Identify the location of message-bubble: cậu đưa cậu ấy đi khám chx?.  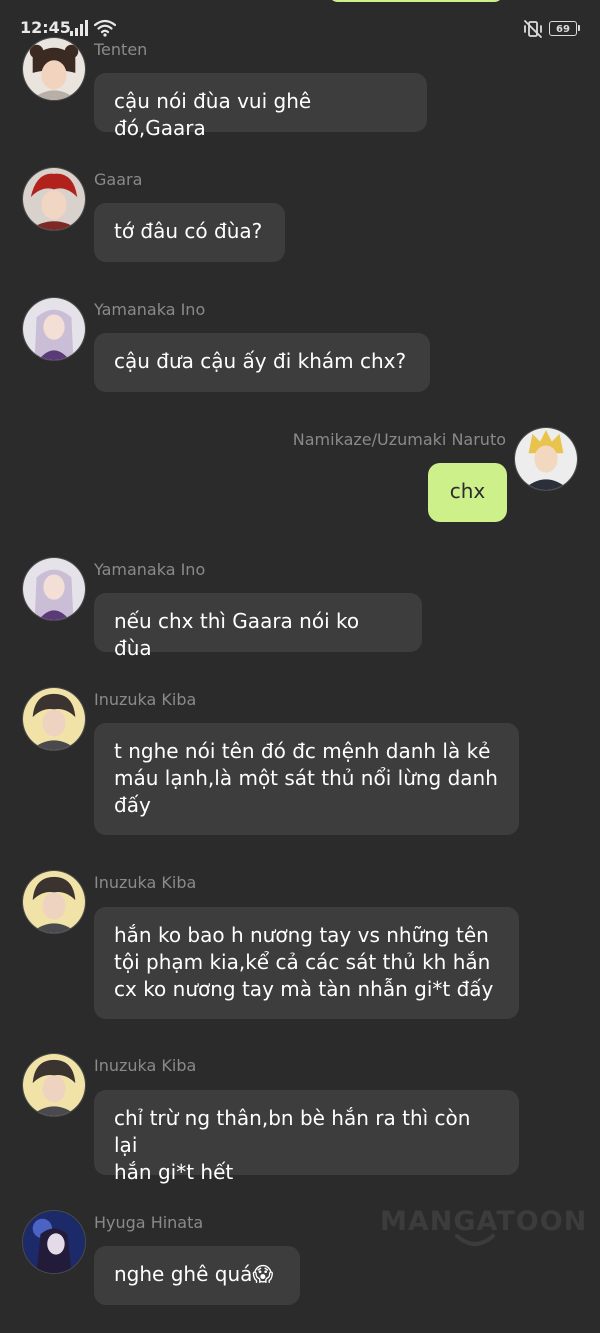
(262, 362).